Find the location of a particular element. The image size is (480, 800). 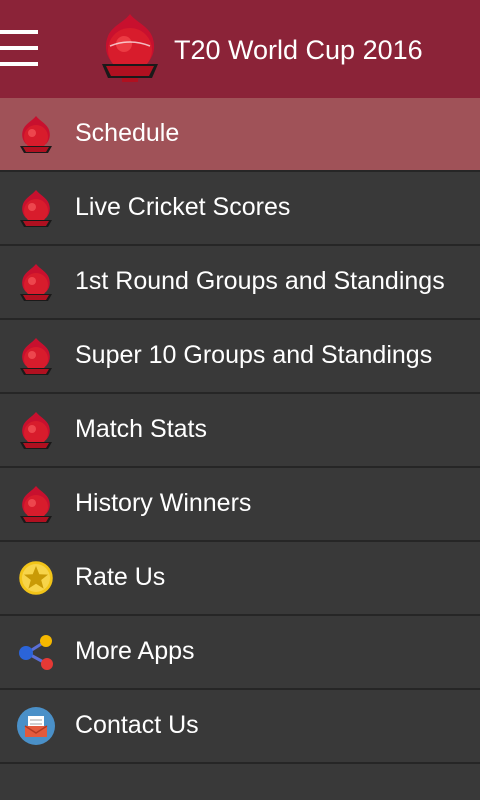

menu-item-live-cricket-scores: Live Cricket Scores is located at coordinates (240, 209).